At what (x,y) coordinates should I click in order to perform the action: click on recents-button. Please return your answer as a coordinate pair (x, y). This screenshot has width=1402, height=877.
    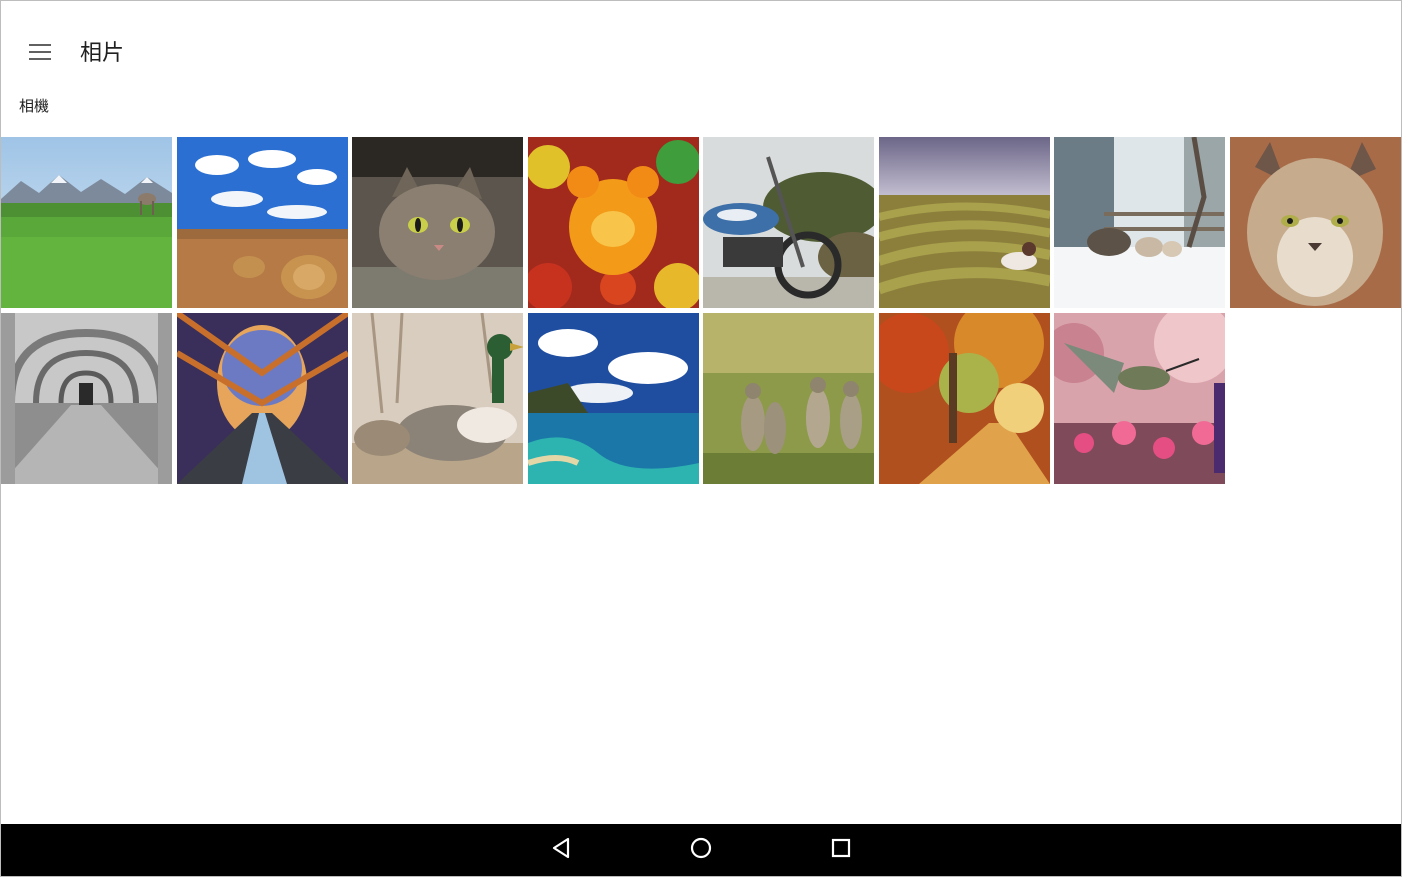
    Looking at the image, I should click on (841, 850).